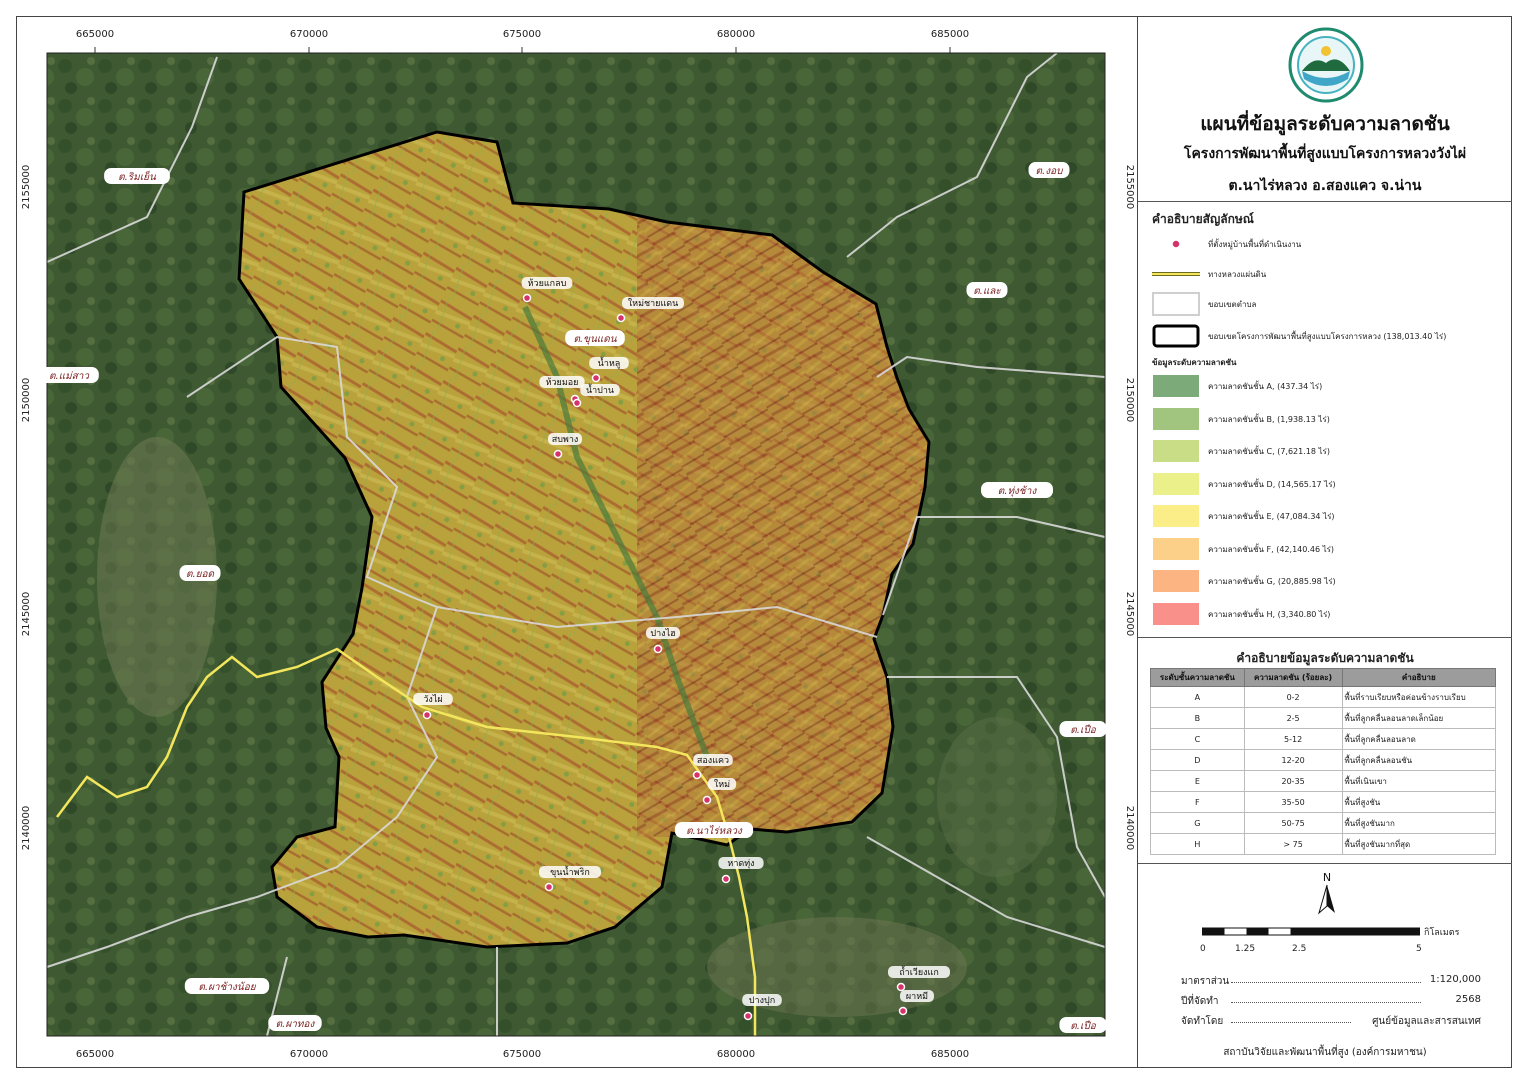 The height and width of the screenshot is (1080, 1526). Describe the element at coordinates (1311, 931) in the screenshot. I see `scale-bar` at that location.